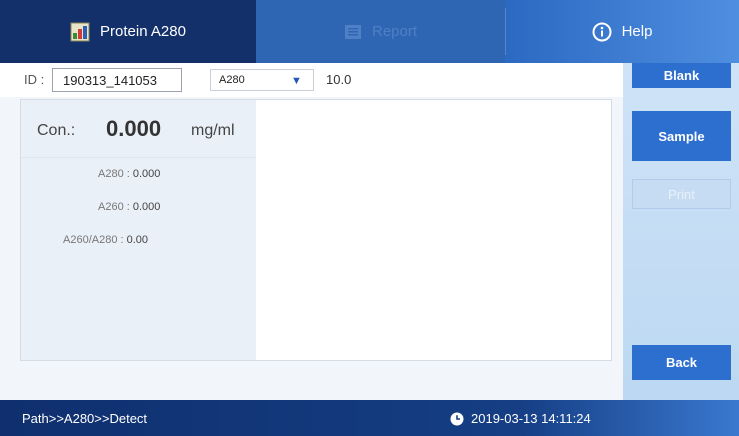  What do you see at coordinates (137, 240) in the screenshot?
I see `ratio-value: 0.00` at bounding box center [137, 240].